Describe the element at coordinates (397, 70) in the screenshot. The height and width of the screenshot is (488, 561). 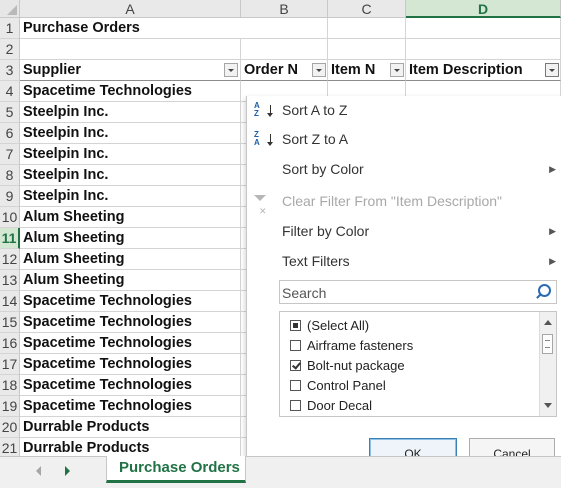
I see `filter-button-item-no` at that location.